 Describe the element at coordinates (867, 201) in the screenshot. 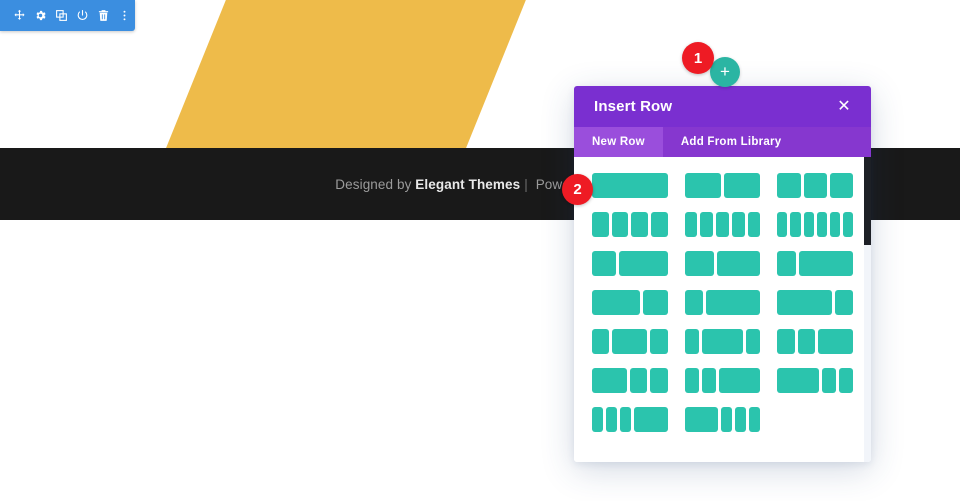

I see `modal-scrollbar-thumb` at that location.